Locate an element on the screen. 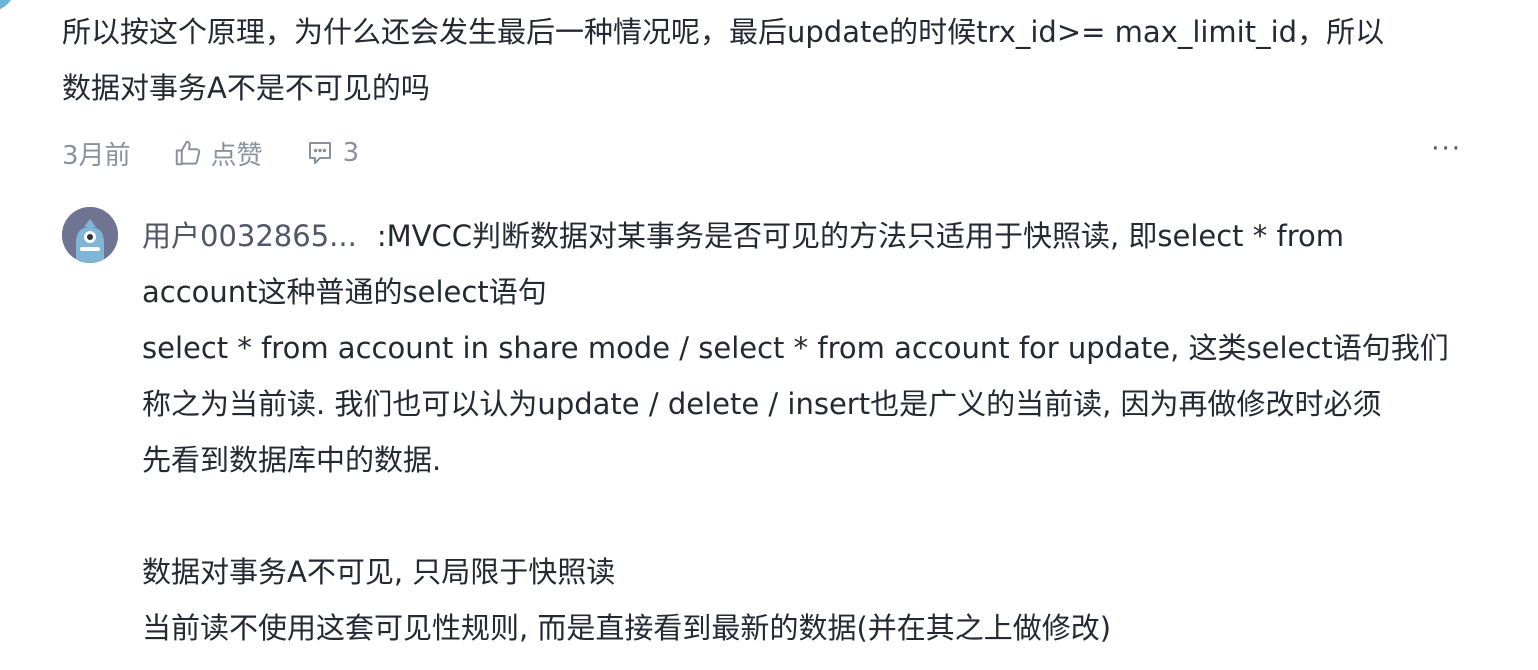 The image size is (1538, 670). like-label: 点赞 is located at coordinates (236, 155).